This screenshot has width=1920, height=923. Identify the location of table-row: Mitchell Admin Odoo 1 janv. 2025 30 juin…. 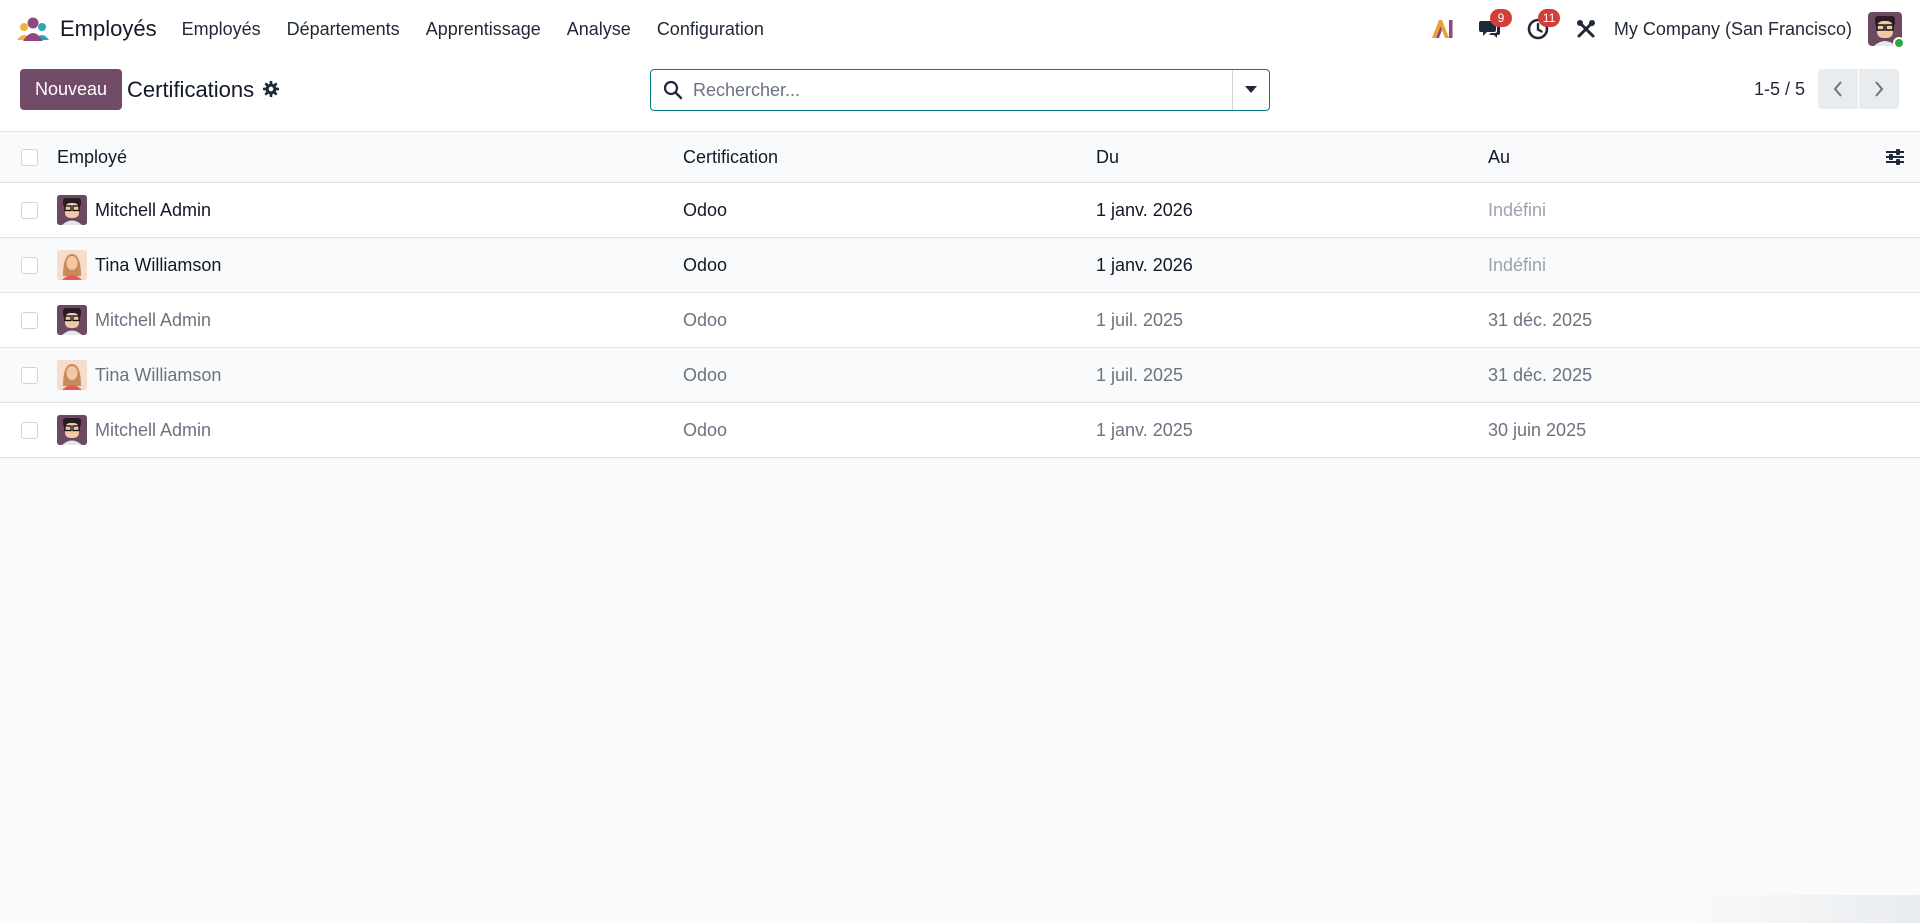
(960, 430).